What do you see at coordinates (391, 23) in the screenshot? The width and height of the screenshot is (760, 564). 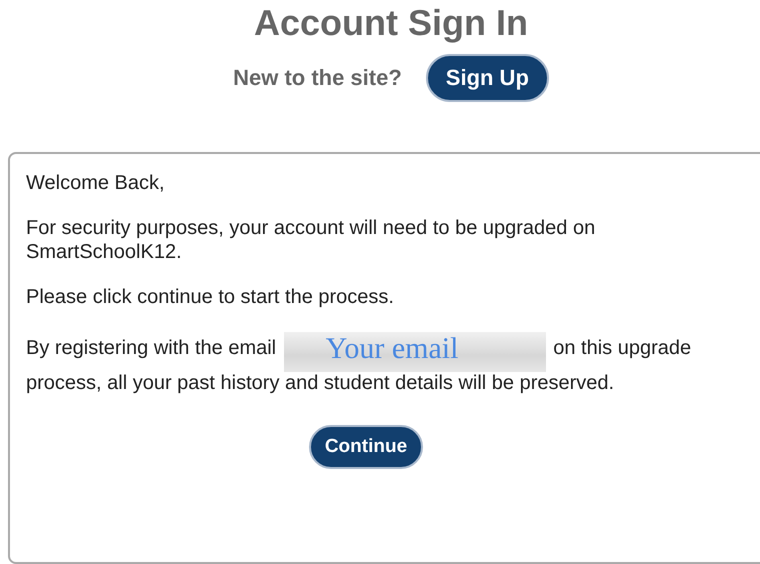 I see `page-title: Account Sign In` at bounding box center [391, 23].